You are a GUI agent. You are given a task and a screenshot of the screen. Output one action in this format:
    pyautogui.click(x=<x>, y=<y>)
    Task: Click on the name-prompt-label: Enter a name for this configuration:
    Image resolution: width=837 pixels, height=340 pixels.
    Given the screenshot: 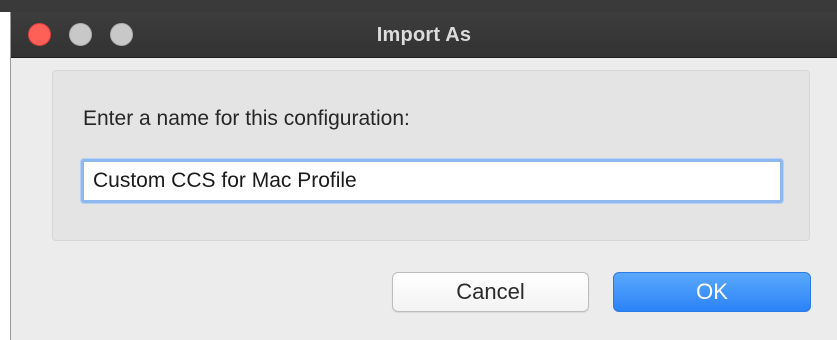 What is the action you would take?
    pyautogui.click(x=246, y=118)
    